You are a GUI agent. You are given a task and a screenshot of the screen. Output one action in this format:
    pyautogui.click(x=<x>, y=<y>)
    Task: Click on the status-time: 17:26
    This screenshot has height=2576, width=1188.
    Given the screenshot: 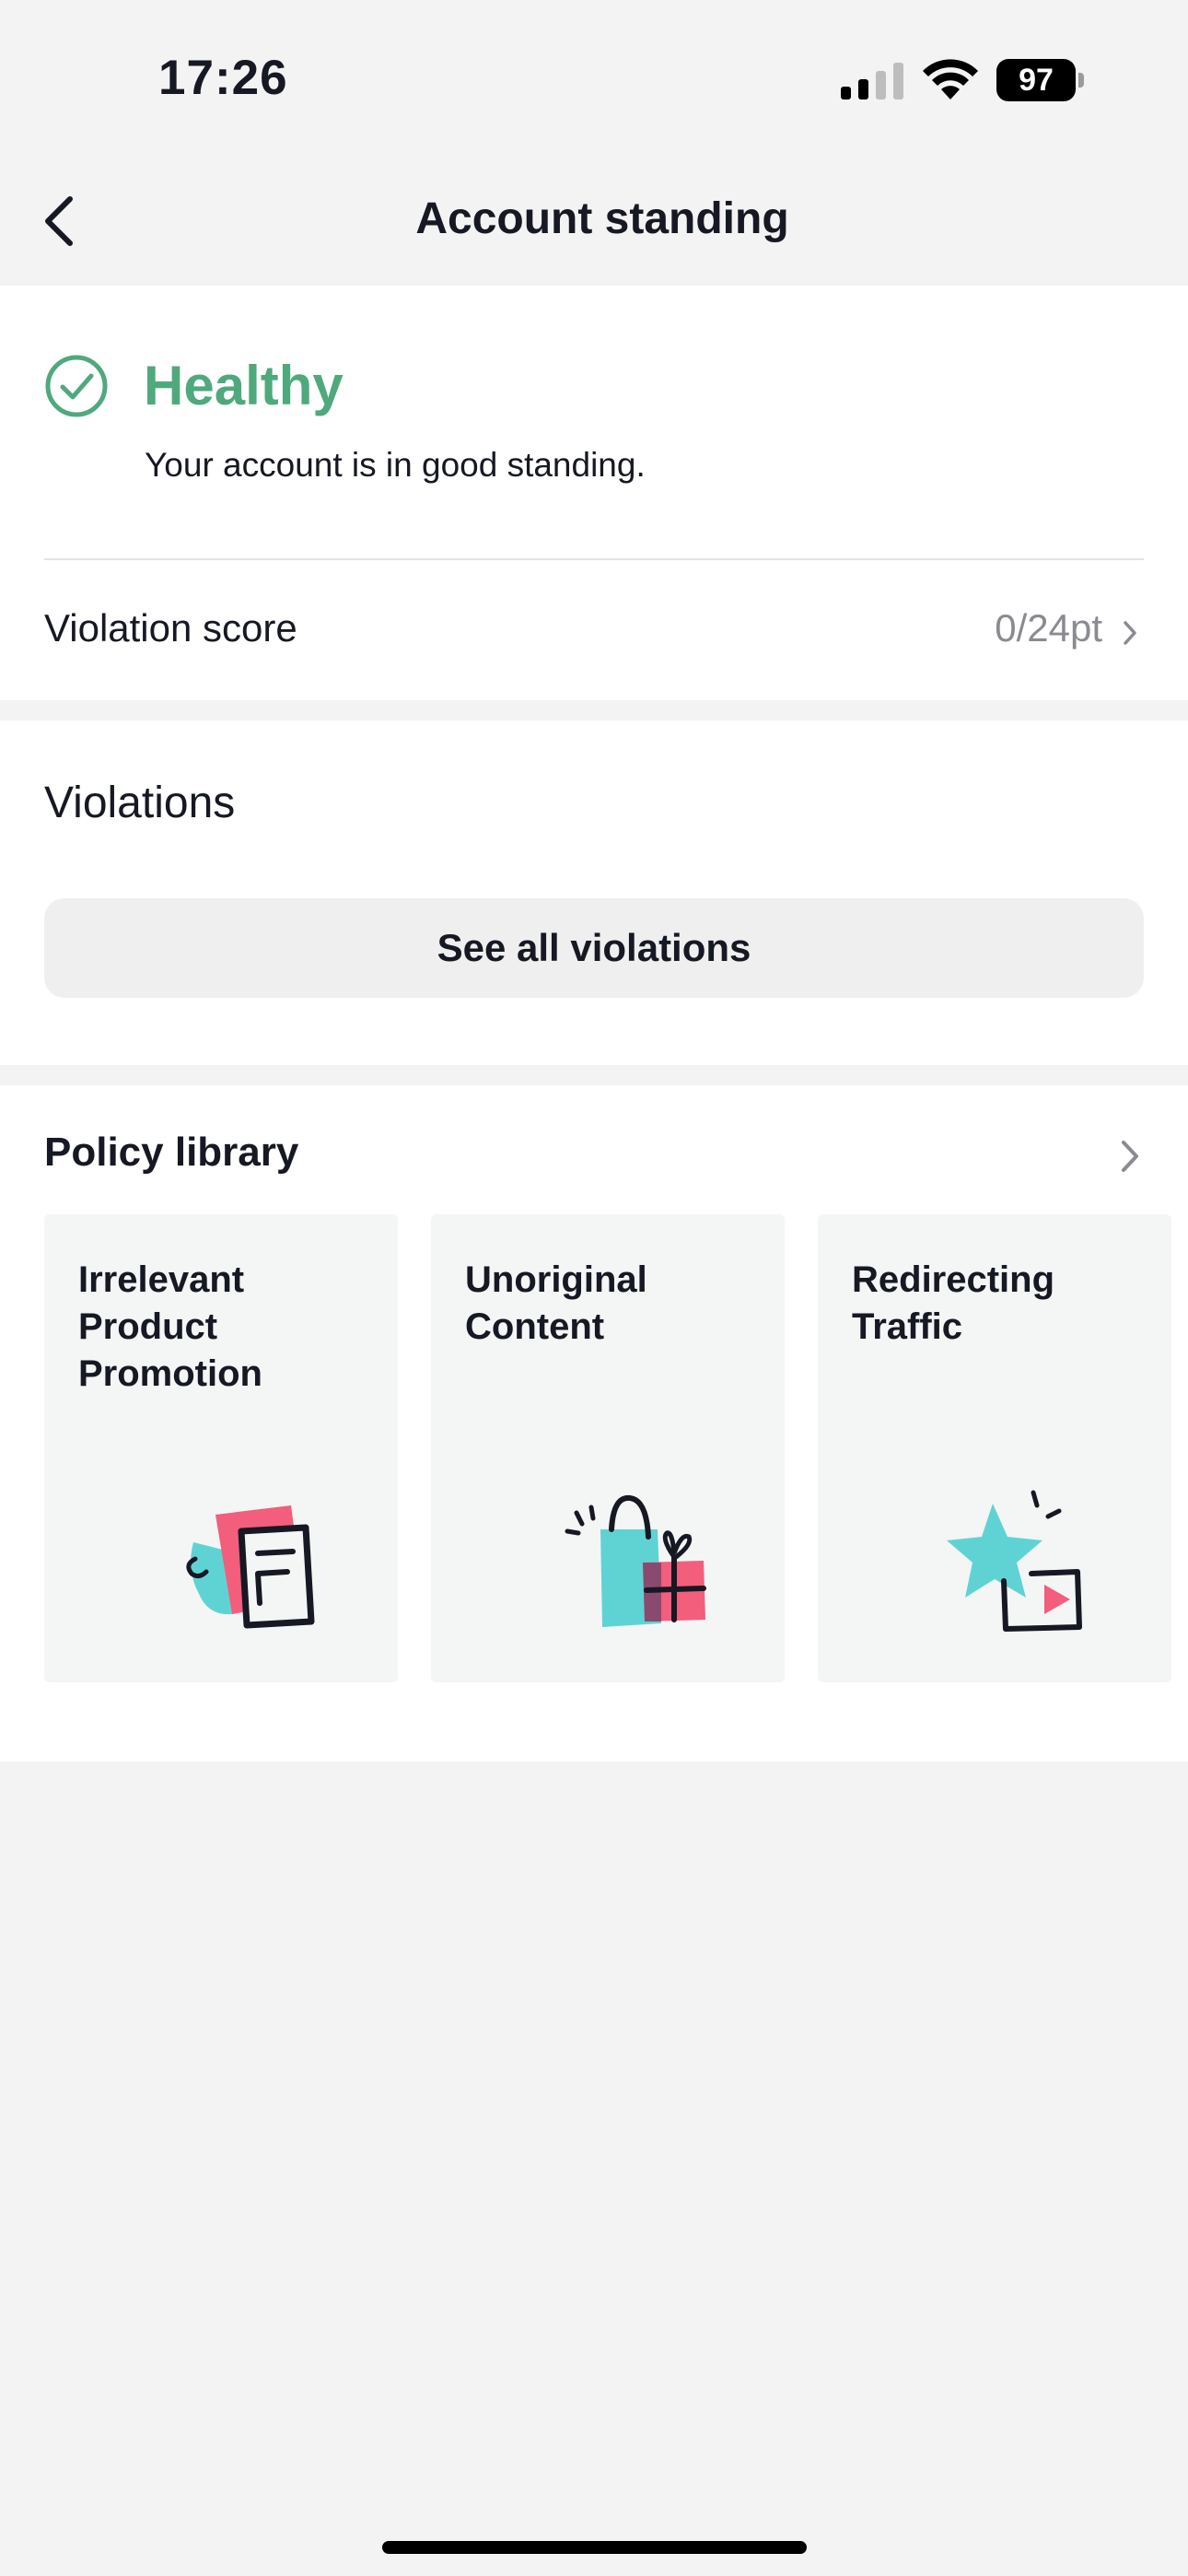 What is the action you would take?
    pyautogui.click(x=223, y=78)
    